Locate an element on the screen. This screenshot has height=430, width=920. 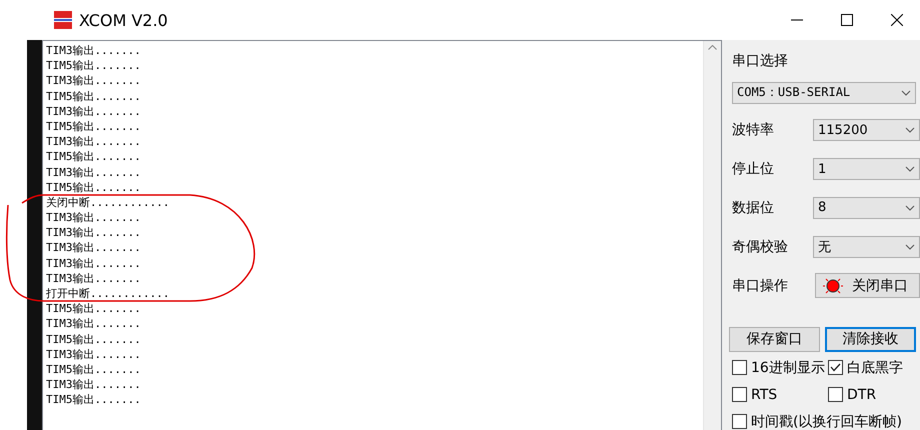
setting-dropdown: 115200 is located at coordinates (866, 130).